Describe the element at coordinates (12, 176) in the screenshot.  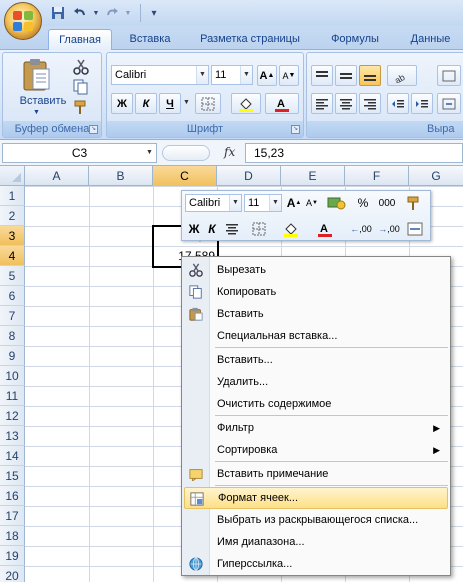
I see `select-all-button` at that location.